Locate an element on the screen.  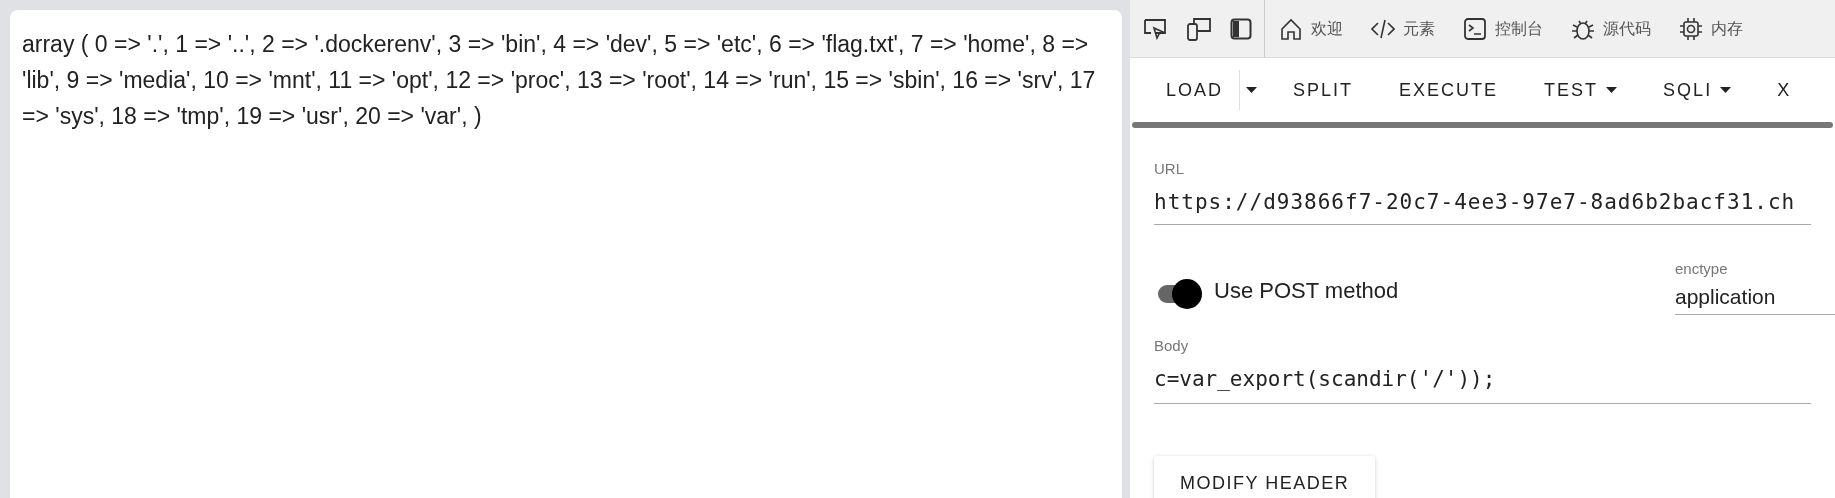
toolbar-button: X is located at coordinates (1784, 90).